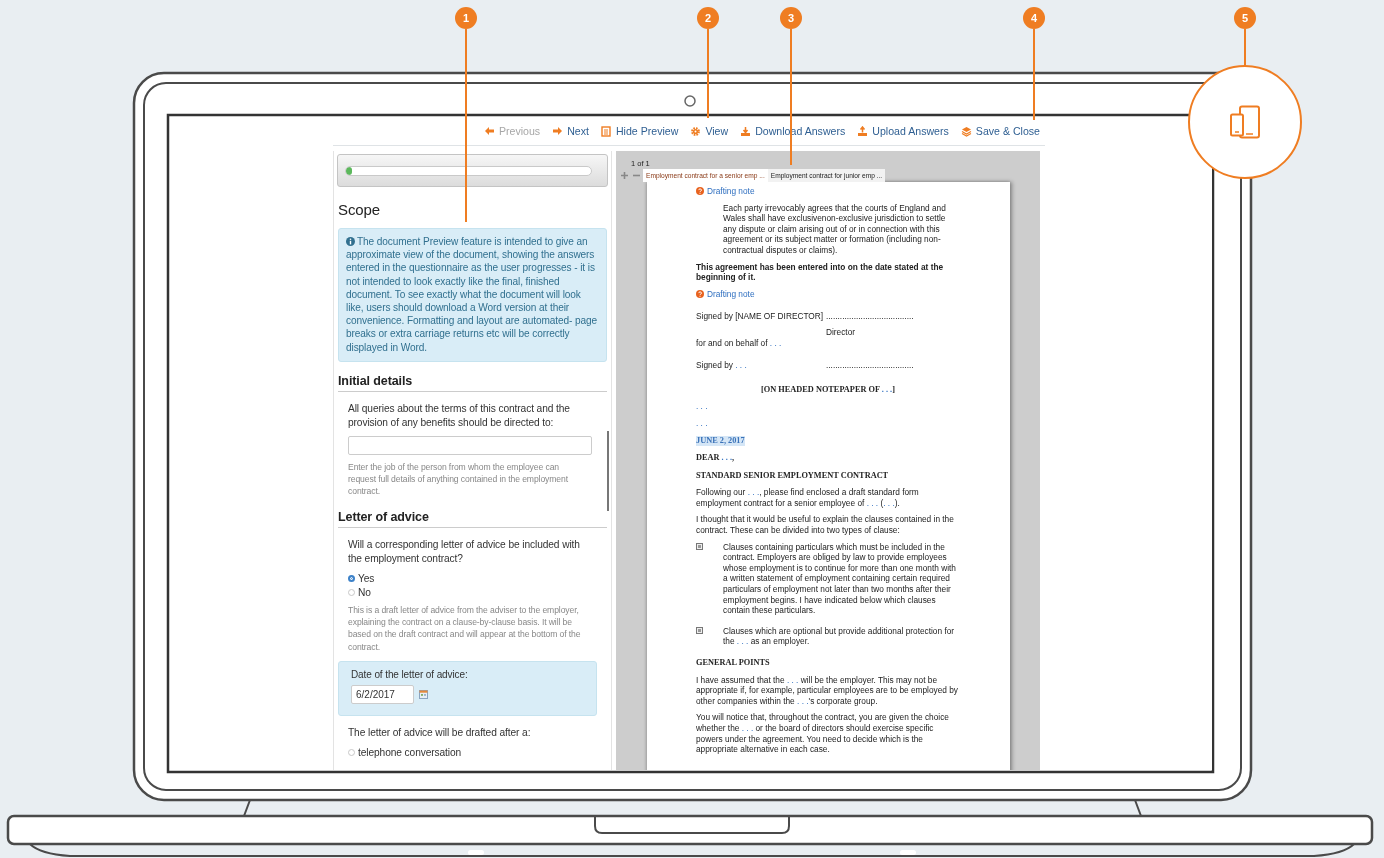 Image resolution: width=1384 pixels, height=858 pixels. I want to click on role-text: Director, so click(841, 332).